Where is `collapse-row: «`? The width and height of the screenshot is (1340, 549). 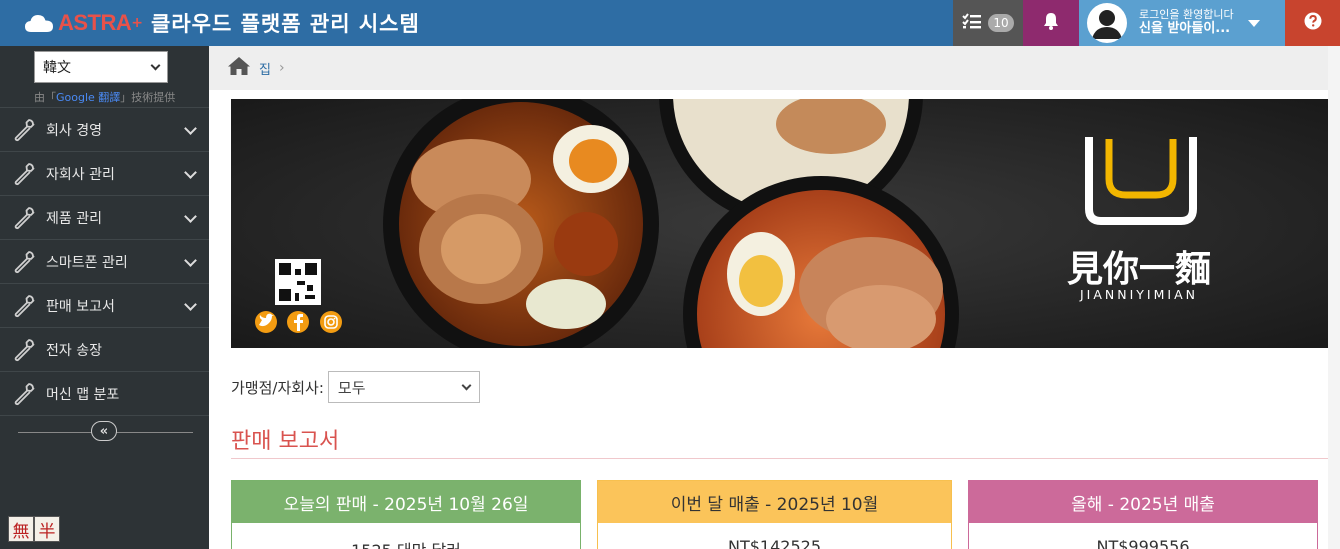
collapse-row: « is located at coordinates (104, 431).